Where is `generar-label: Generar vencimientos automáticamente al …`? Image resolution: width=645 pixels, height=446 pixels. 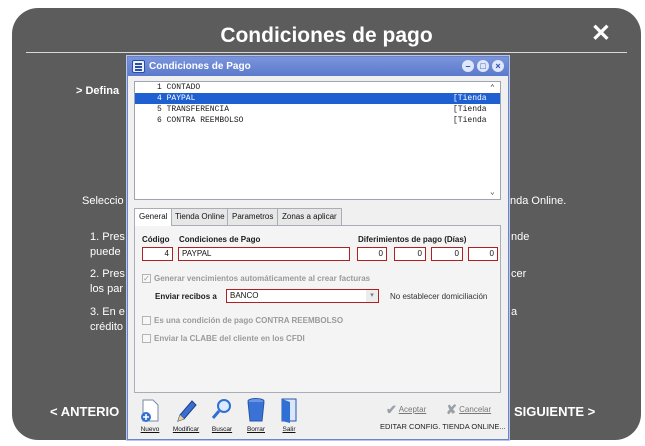 generar-label: Generar vencimientos automáticamente al … is located at coordinates (262, 278).